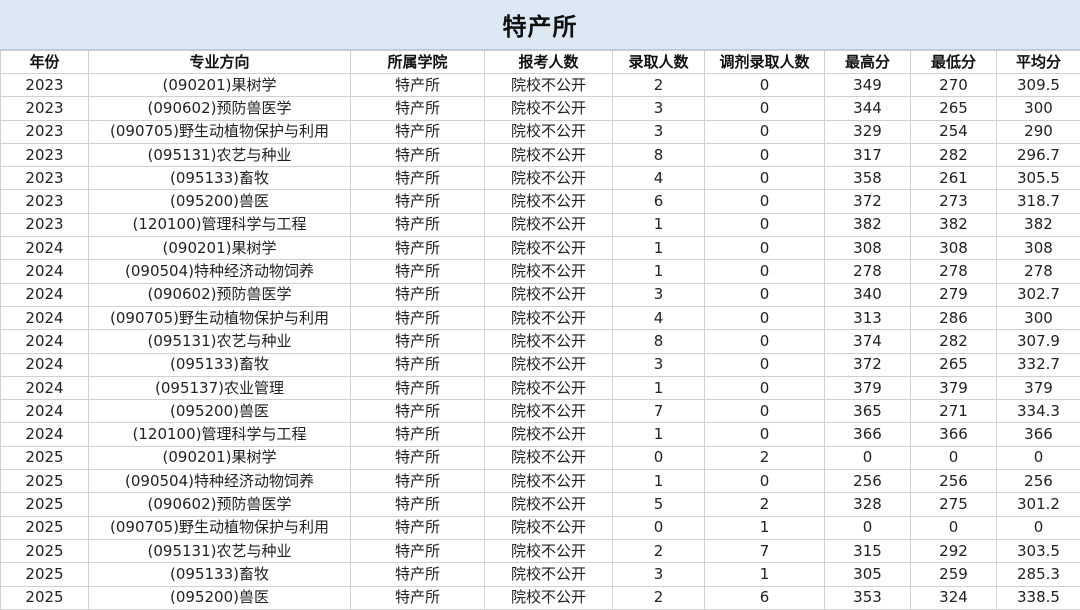  I want to click on cell-max-score: 308, so click(868, 248).